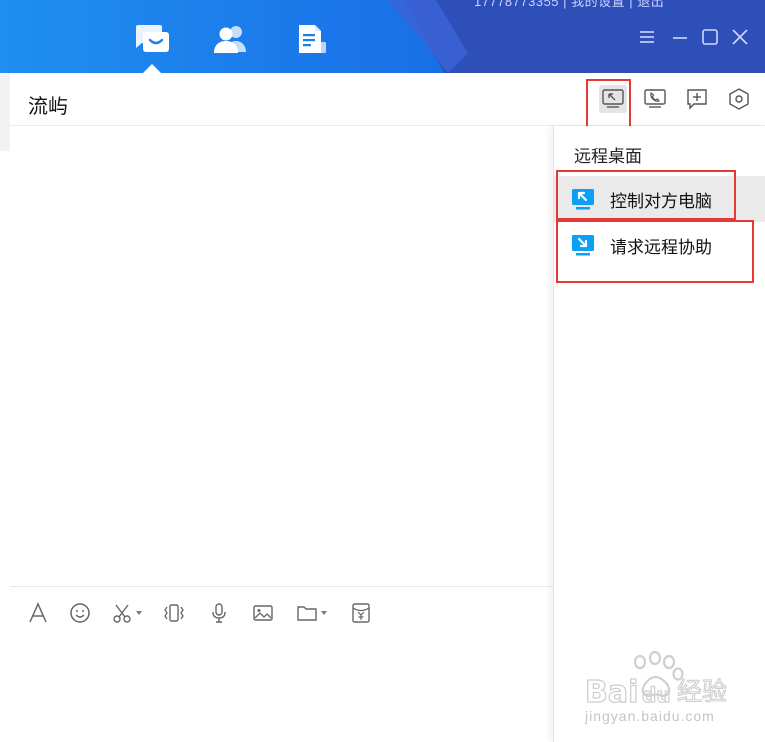 The height and width of the screenshot is (742, 765). I want to click on emoji-icon, so click(80, 613).